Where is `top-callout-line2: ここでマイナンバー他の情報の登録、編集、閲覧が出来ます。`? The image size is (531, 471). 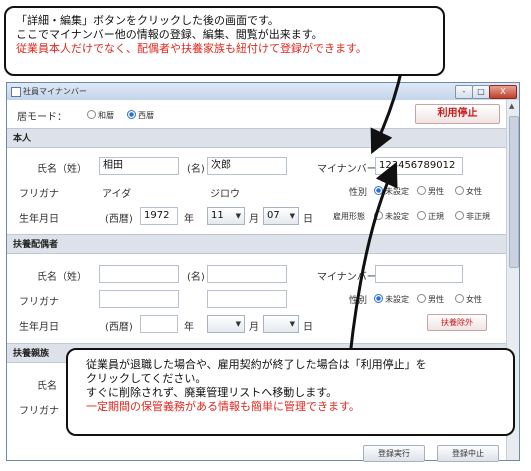 top-callout-line2: ここでマイナンバー他の情報の登録、編集、閲覧が出来ます。 is located at coordinates (169, 34).